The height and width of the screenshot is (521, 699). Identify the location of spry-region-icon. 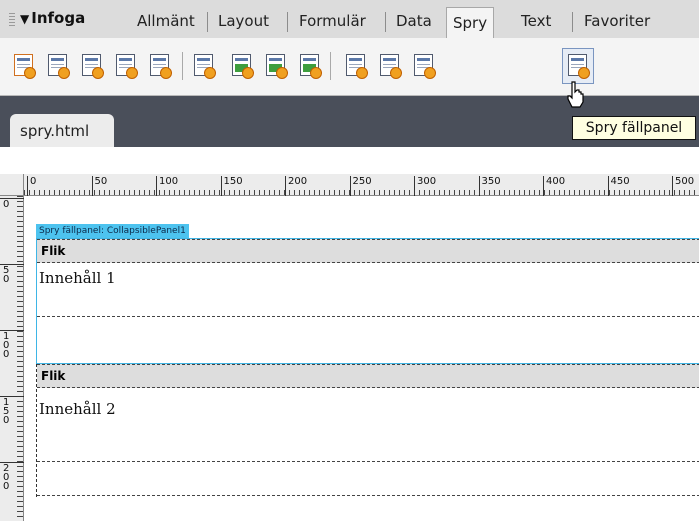
(58, 66).